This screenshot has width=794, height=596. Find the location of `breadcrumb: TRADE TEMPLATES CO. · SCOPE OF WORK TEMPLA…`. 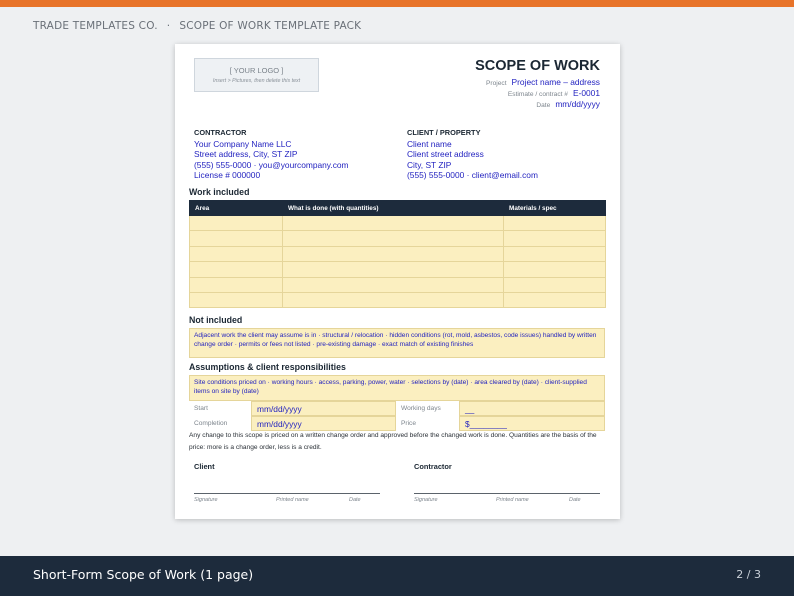

breadcrumb: TRADE TEMPLATES CO. · SCOPE OF WORK TEMPLA… is located at coordinates (197, 26).